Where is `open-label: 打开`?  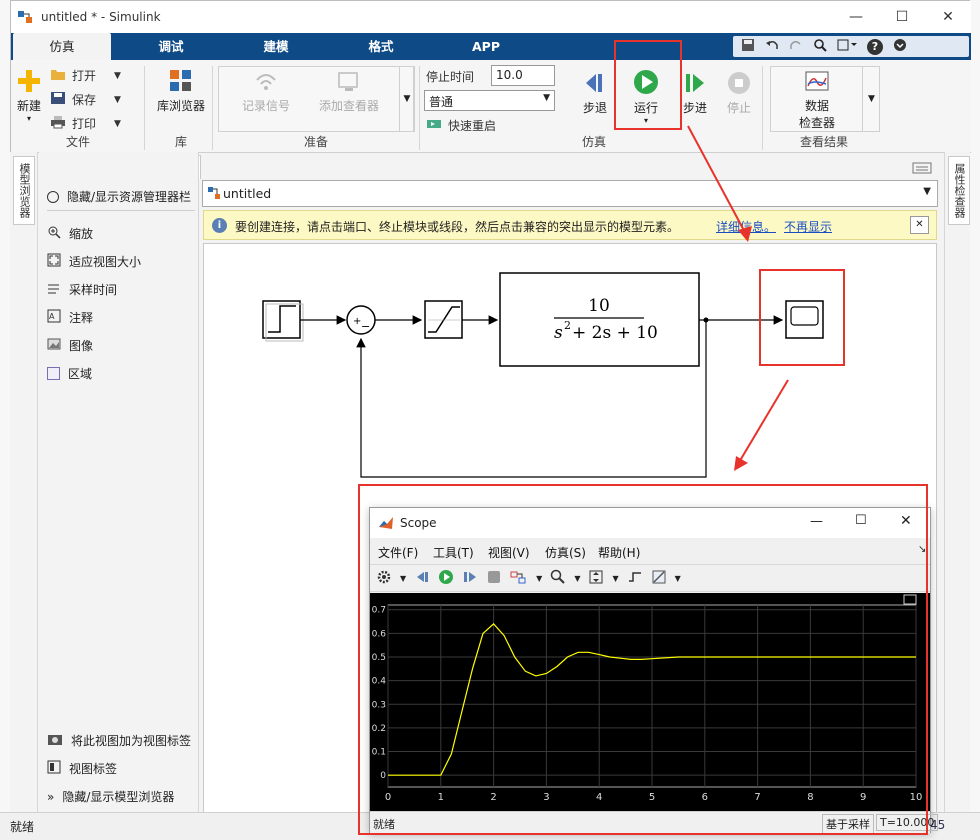 open-label: 打开 is located at coordinates (84, 76).